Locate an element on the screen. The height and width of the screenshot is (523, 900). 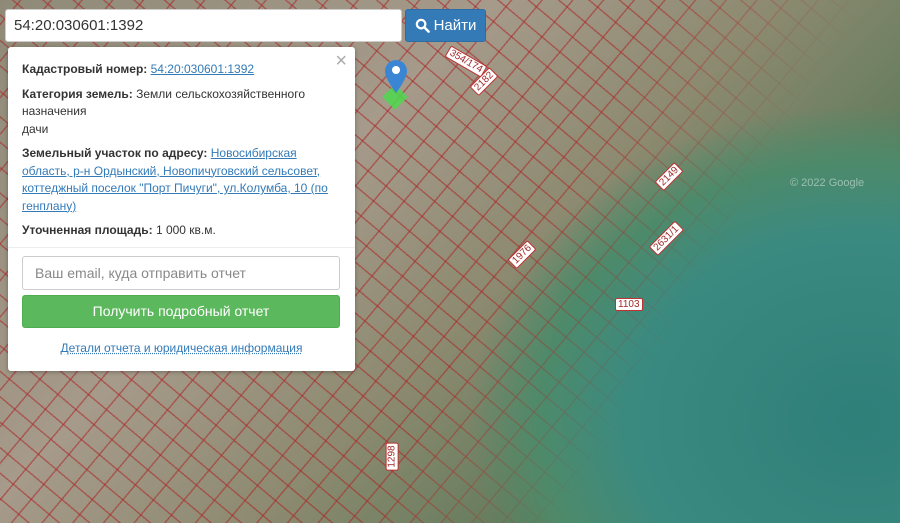
cadastral-search-input is located at coordinates (203, 25).